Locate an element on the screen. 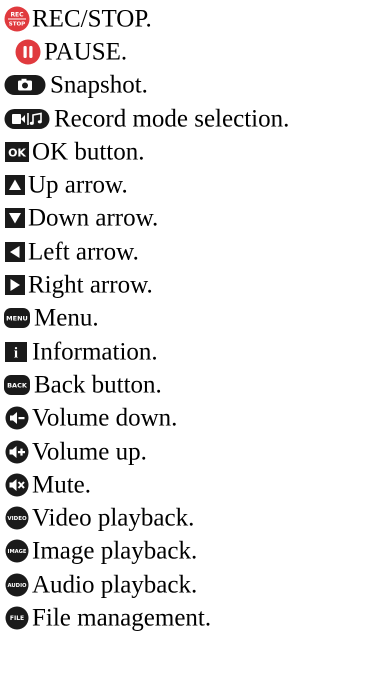  legend-row-audio-playback: AUDIO Audio playback. is located at coordinates (190, 584).